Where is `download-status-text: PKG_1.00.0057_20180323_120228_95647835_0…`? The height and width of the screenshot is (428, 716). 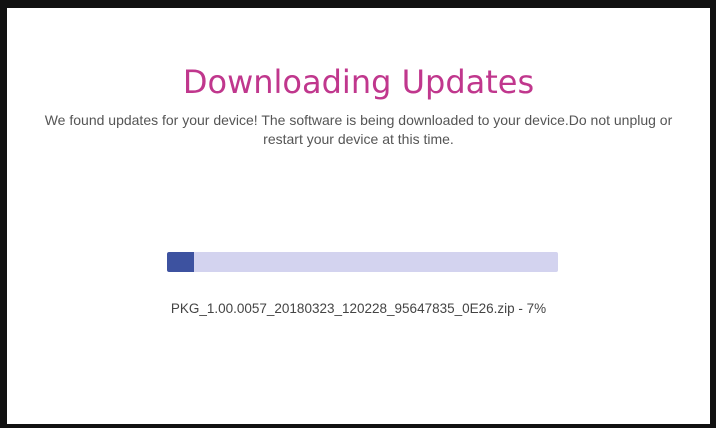 download-status-text: PKG_1.00.0057_20180323_120228_95647835_0… is located at coordinates (358, 308).